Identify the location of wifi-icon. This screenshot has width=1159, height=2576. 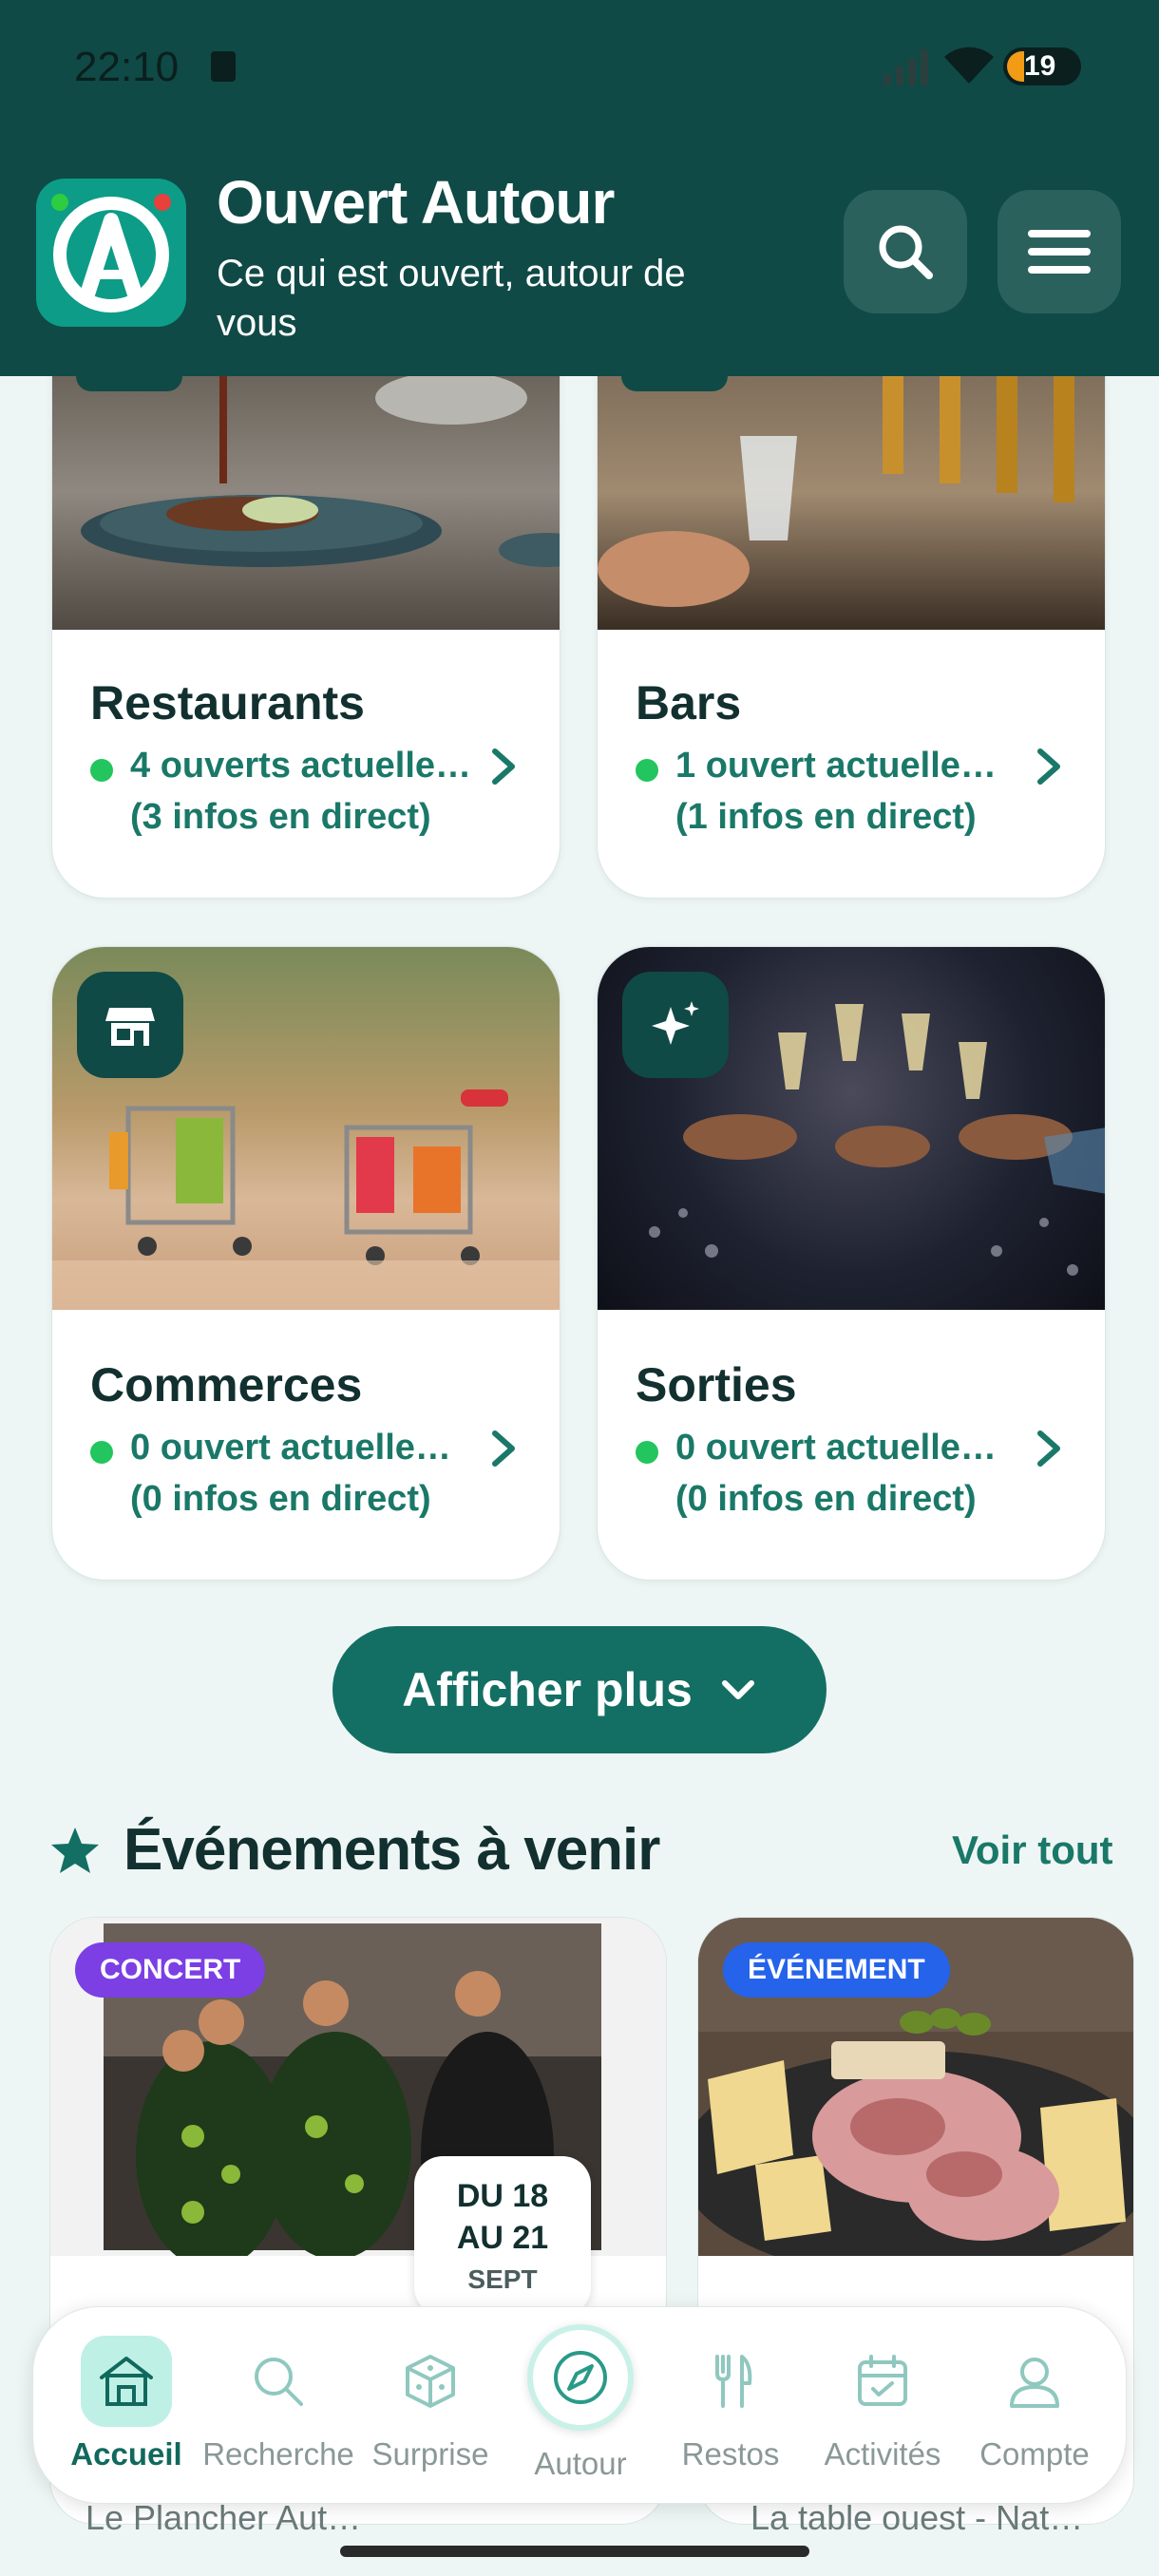
(969, 65).